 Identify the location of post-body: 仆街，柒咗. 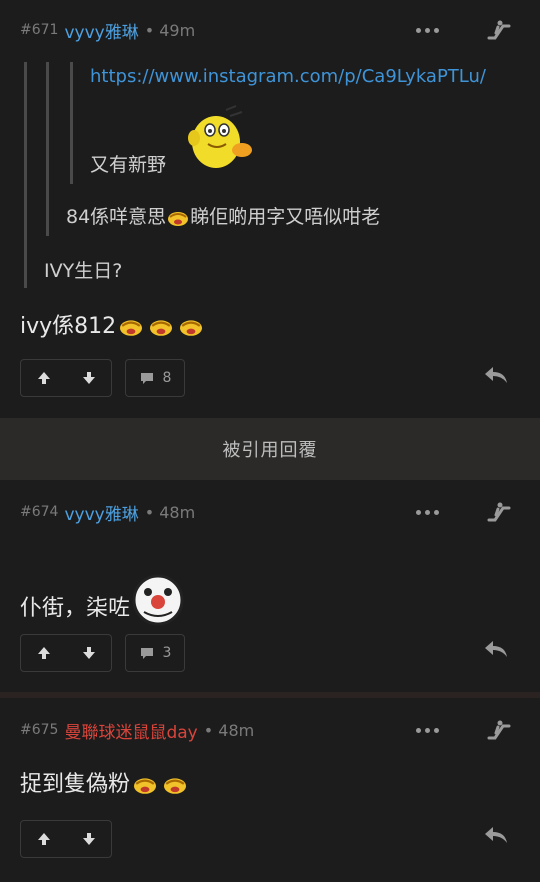
(103, 600).